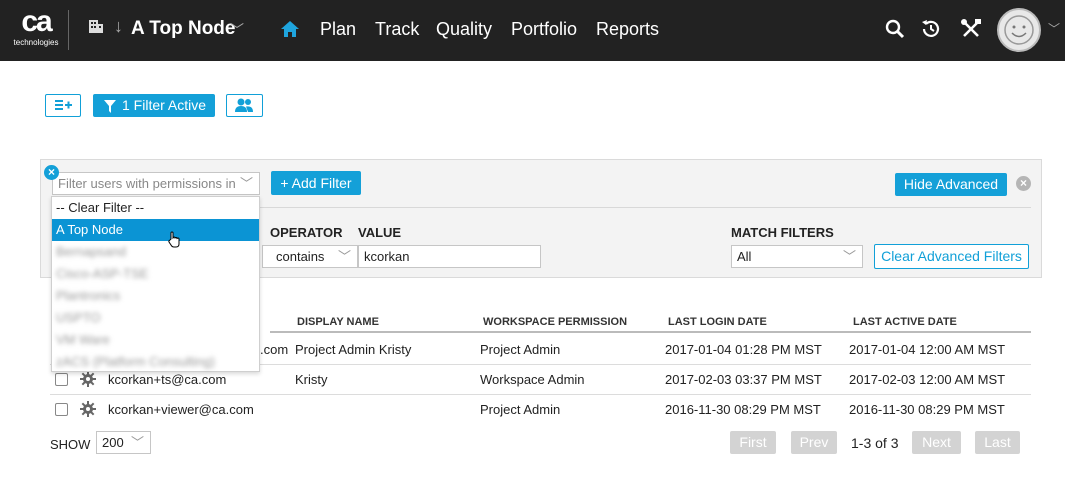 The height and width of the screenshot is (479, 1065). Describe the element at coordinates (338, 322) in the screenshot. I see `column-header-display-name: DISPLAY NAME` at that location.